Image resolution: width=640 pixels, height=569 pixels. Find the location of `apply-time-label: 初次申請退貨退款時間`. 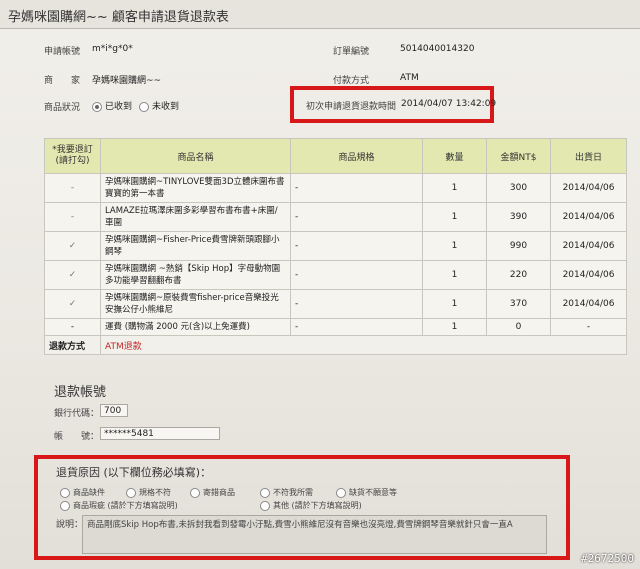

apply-time-label: 初次申請退貨退款時間 is located at coordinates (351, 107).